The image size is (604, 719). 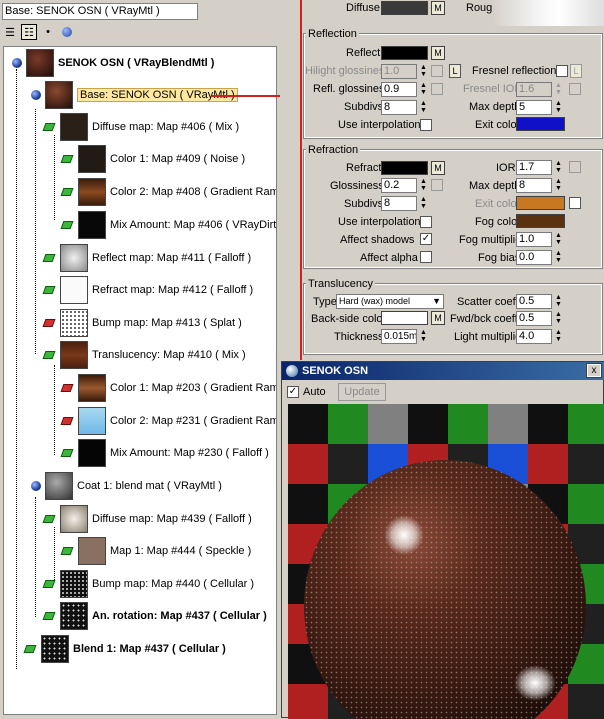 What do you see at coordinates (426, 125) in the screenshot?
I see `refl-use-interp-checkbox` at bounding box center [426, 125].